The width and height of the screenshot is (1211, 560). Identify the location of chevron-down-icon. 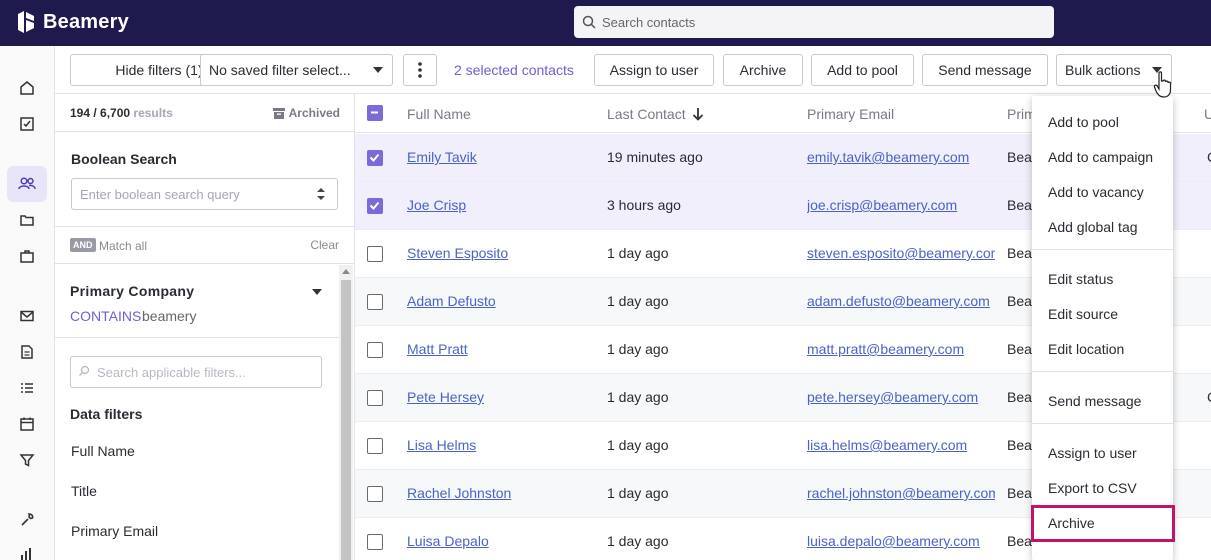
(317, 292).